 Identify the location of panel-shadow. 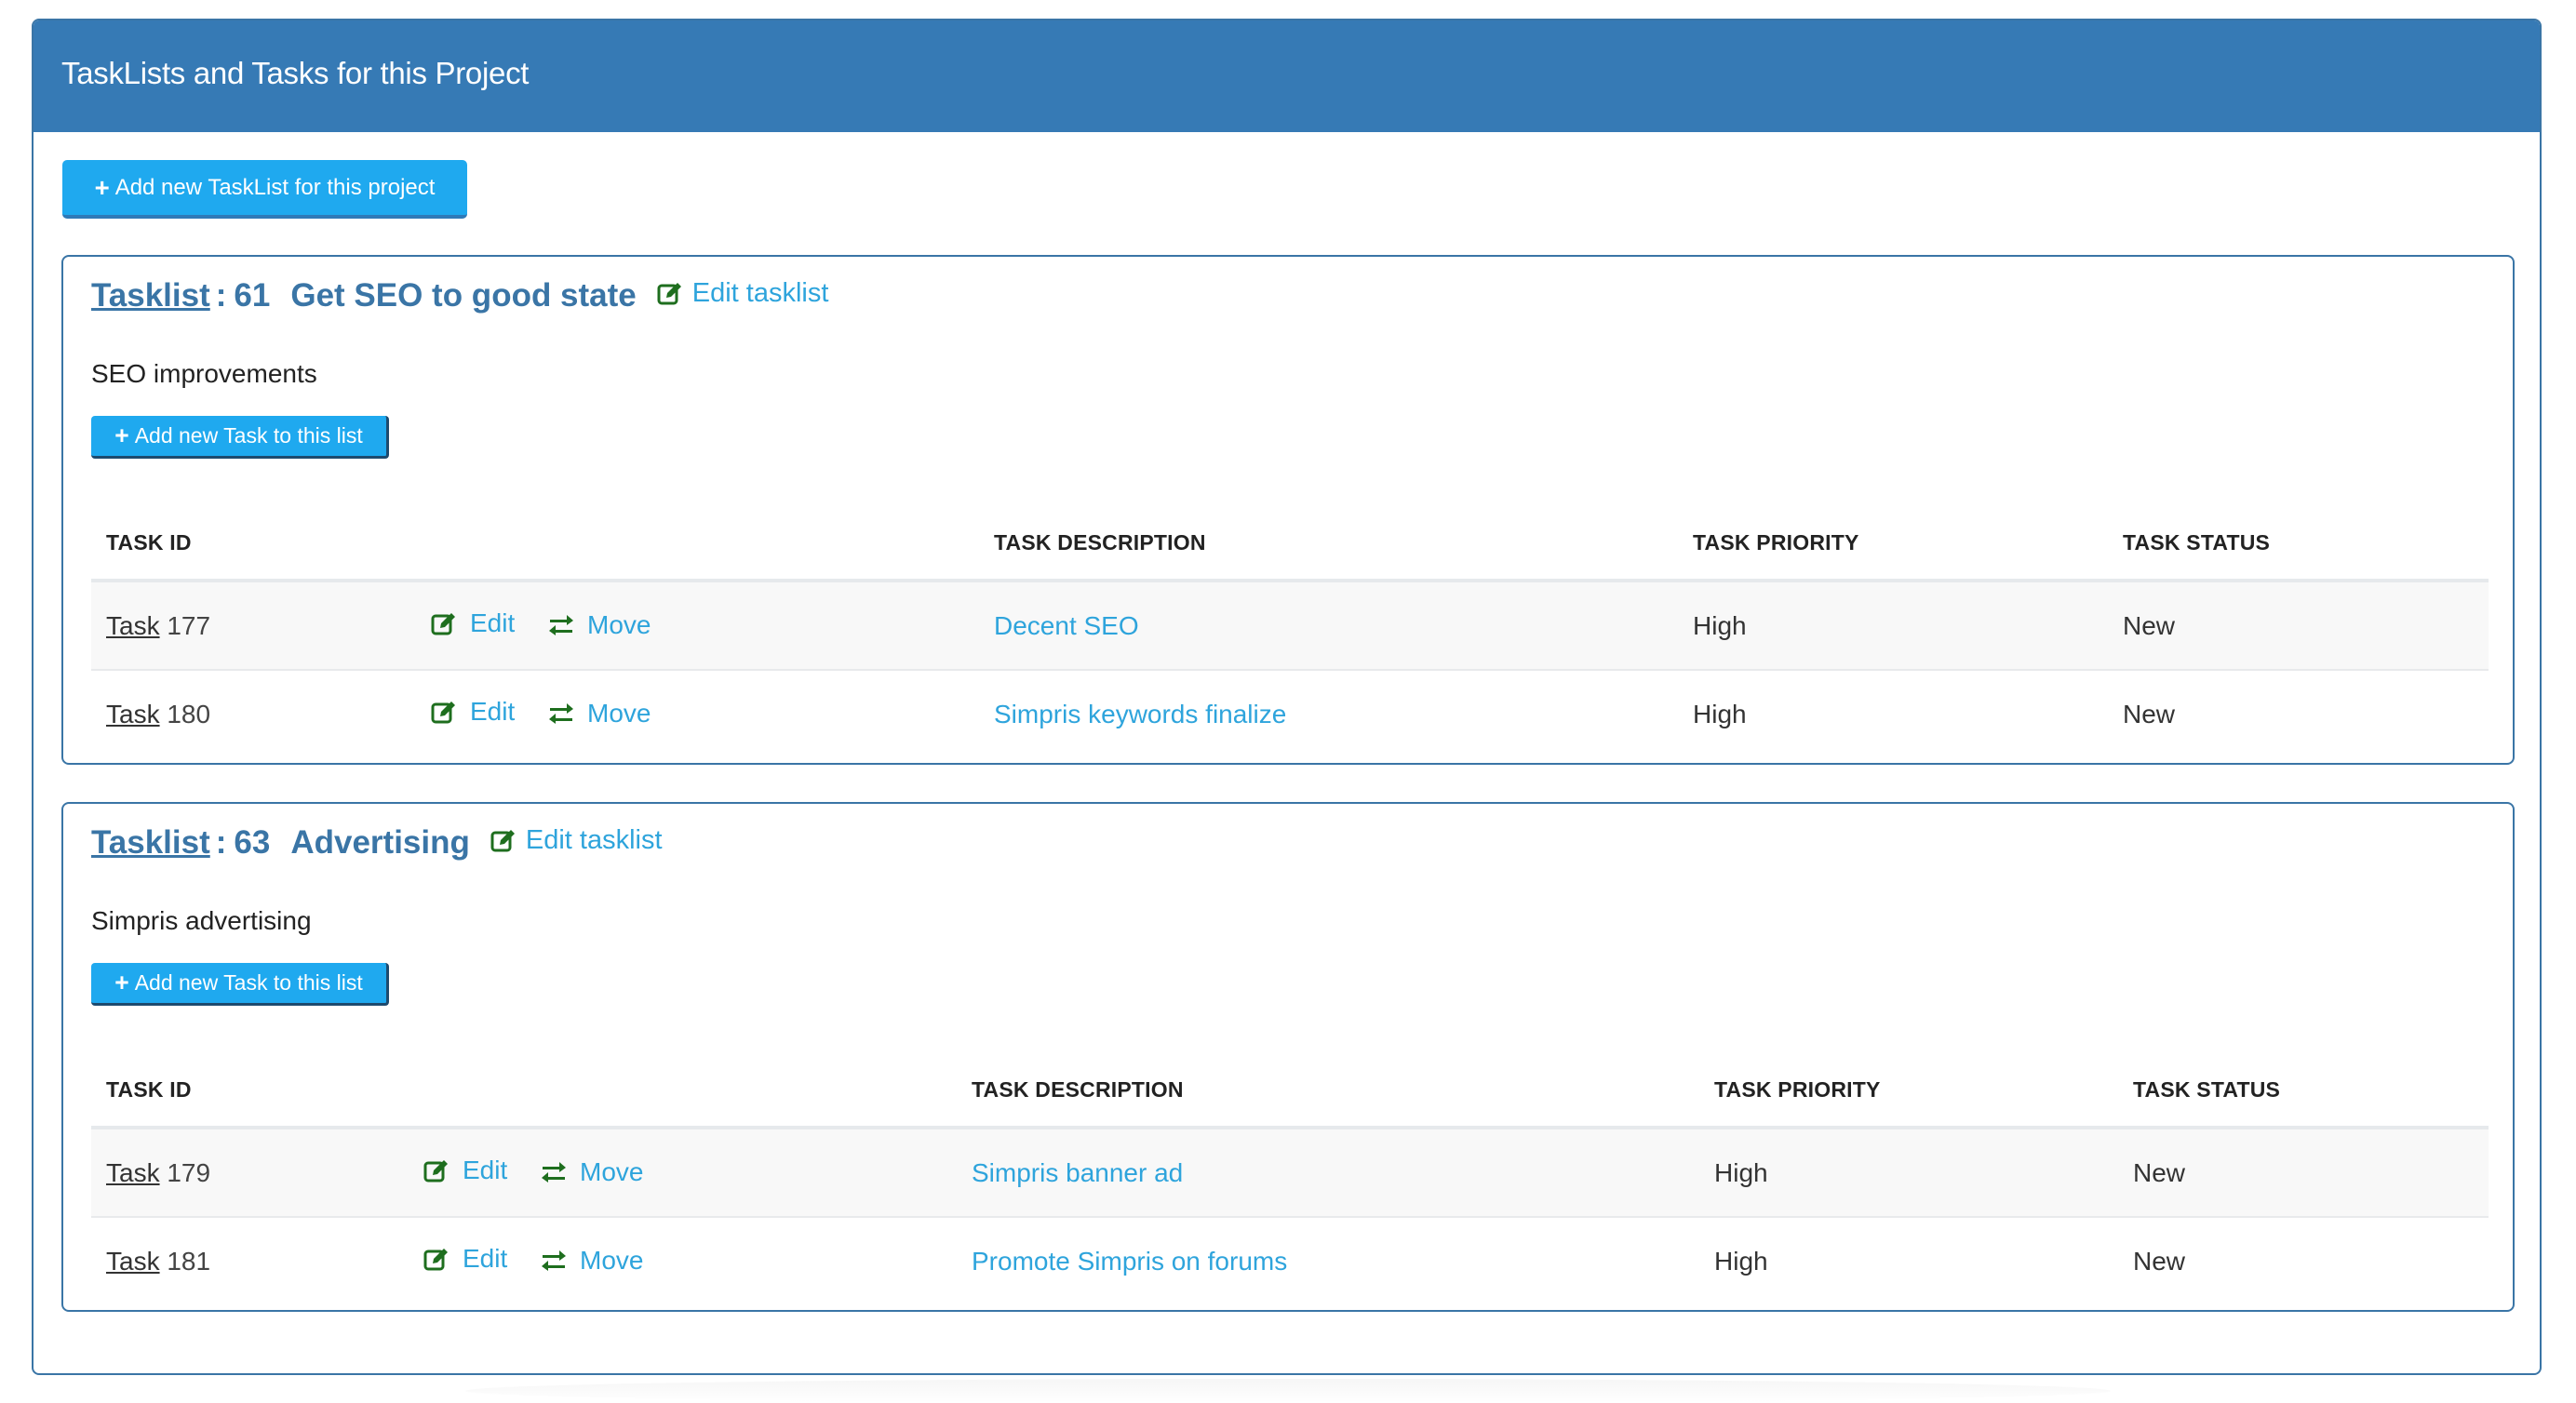
(1288, 1391).